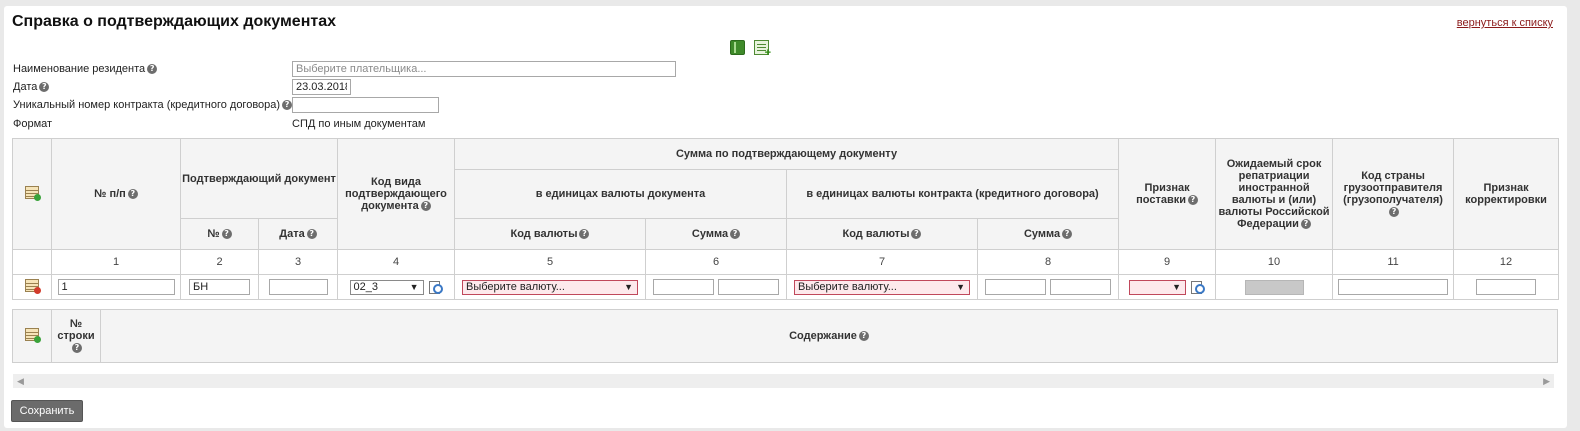 This screenshot has width=1580, height=431. I want to click on scroll-left-icon: ◀, so click(20, 381).